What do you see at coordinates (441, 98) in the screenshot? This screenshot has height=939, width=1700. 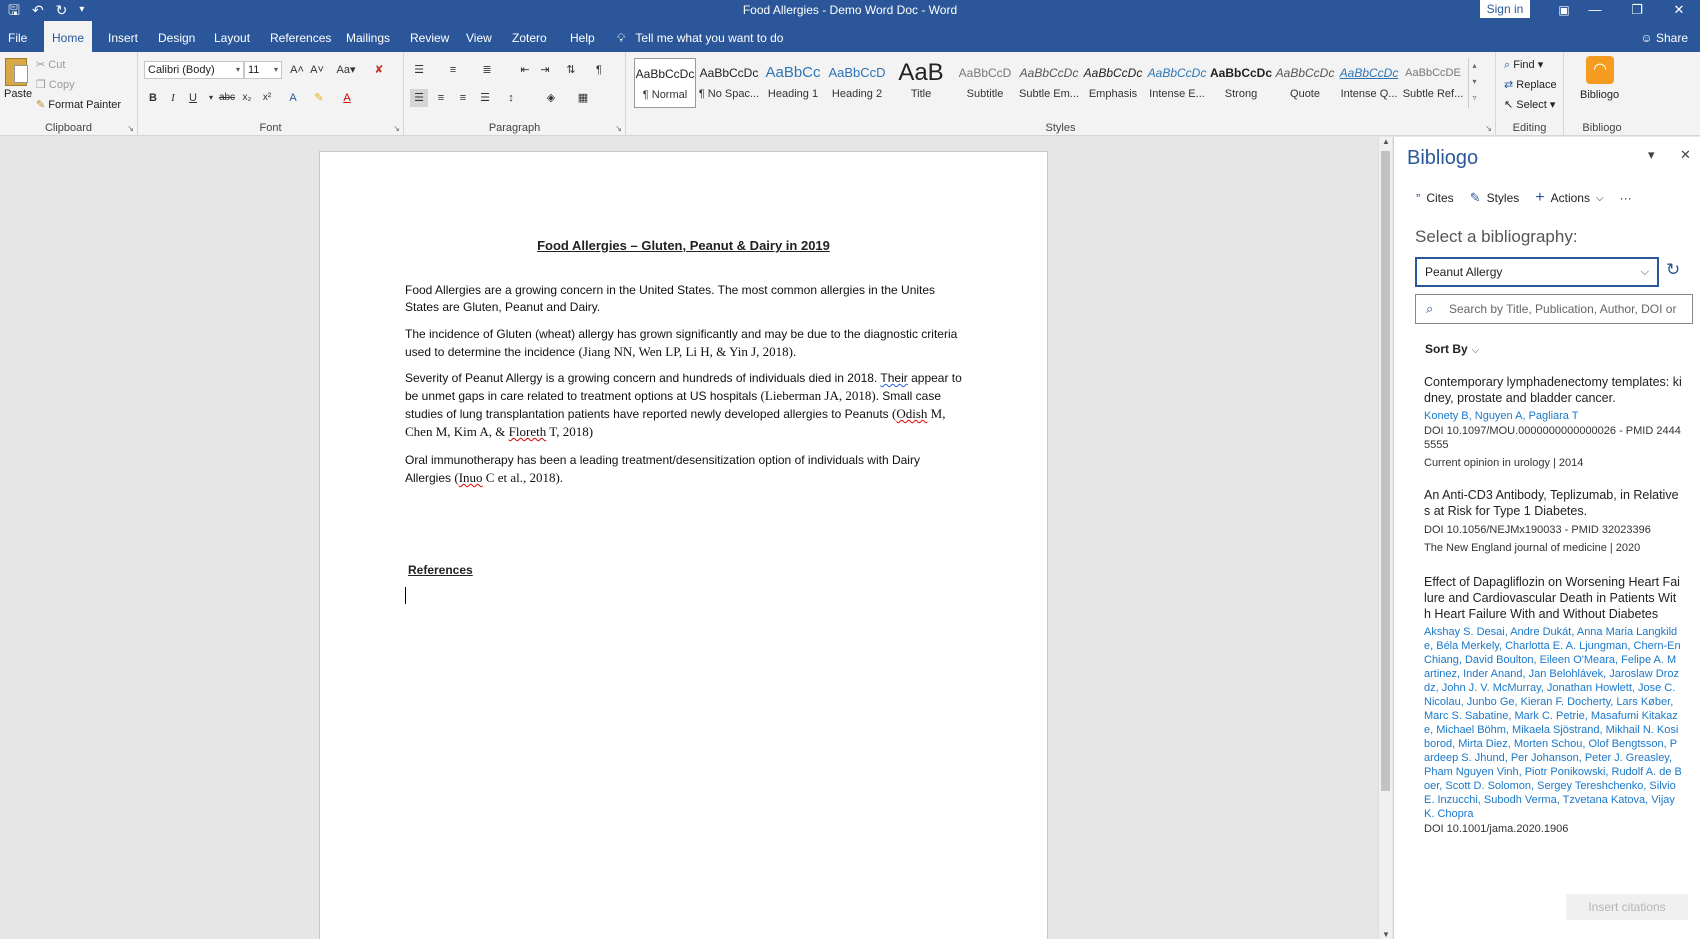 I see `align-center-icon: ≡` at bounding box center [441, 98].